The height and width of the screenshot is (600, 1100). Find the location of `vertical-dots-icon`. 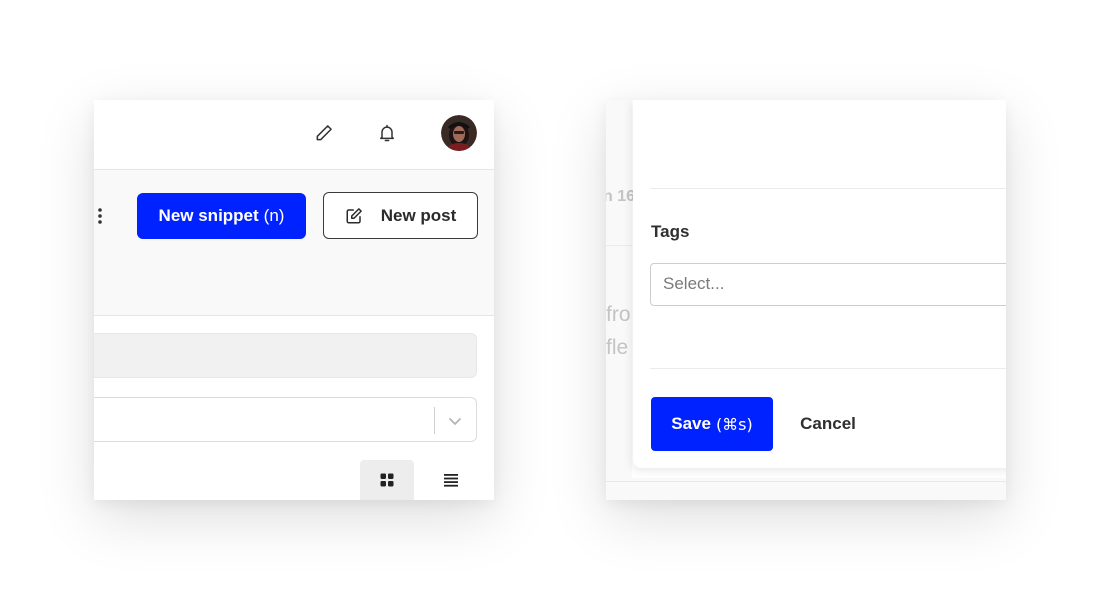

vertical-dots-icon is located at coordinates (100, 216).